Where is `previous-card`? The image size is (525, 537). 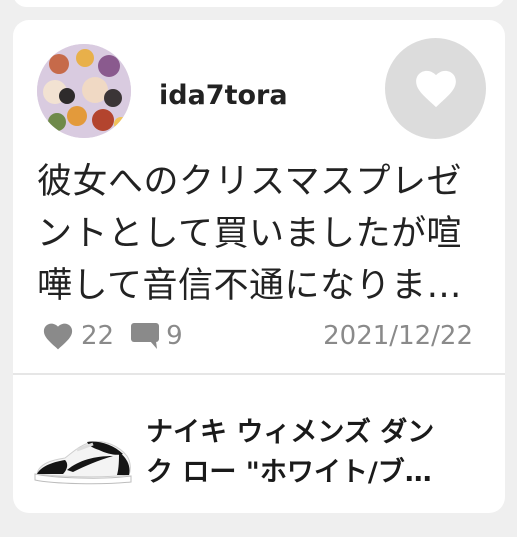 previous-card is located at coordinates (259, 3).